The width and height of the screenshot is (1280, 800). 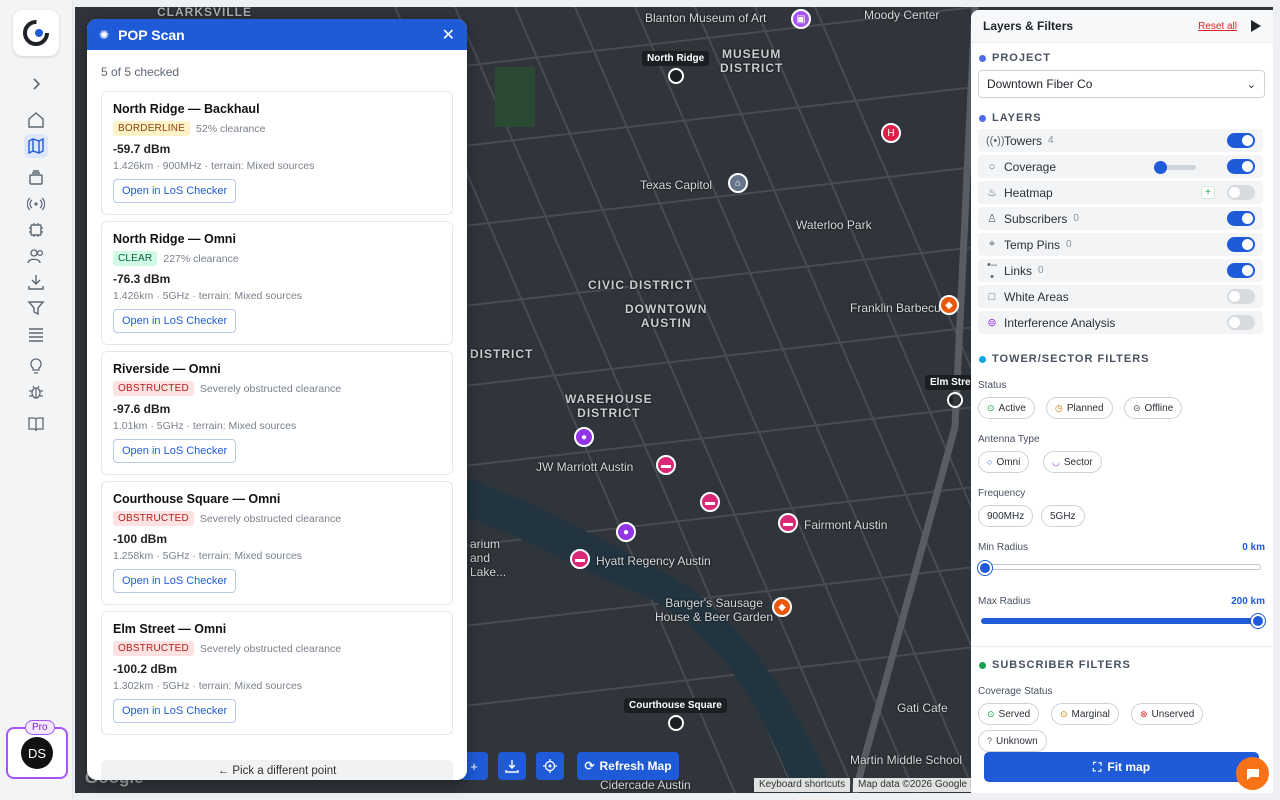 What do you see at coordinates (1028, 192) in the screenshot?
I see `layer-label: Heatmap` at bounding box center [1028, 192].